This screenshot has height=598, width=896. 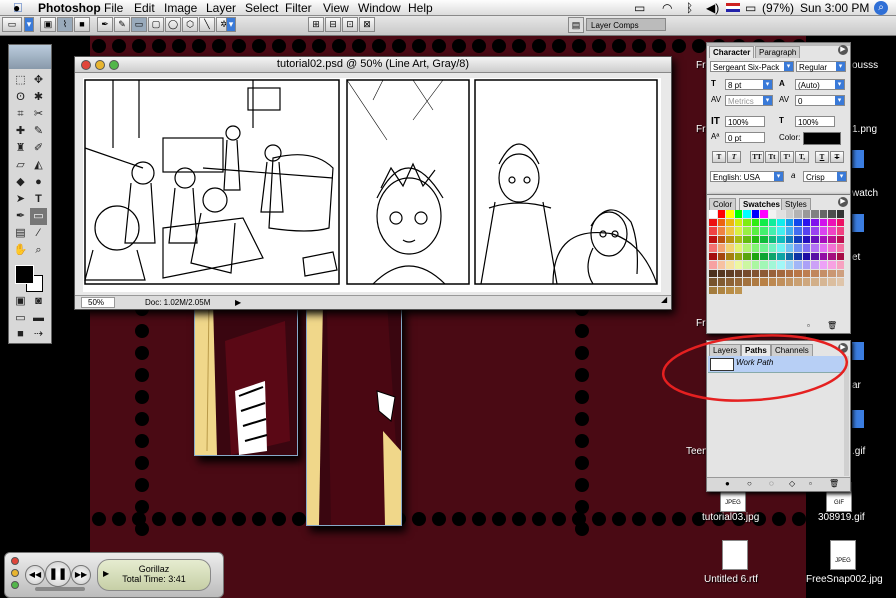 I want to click on path-subtract-button: ⊟, so click(x=333, y=24).